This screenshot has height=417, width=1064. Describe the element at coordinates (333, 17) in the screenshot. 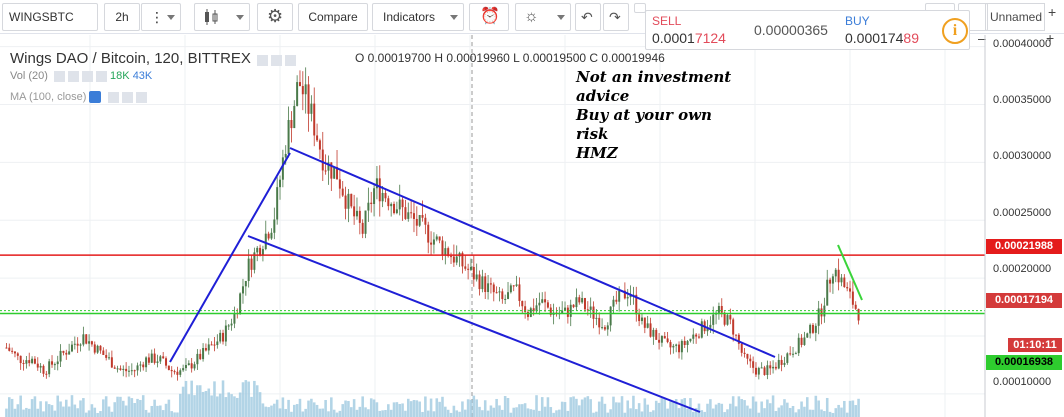

I see `compare-button: Compare` at that location.